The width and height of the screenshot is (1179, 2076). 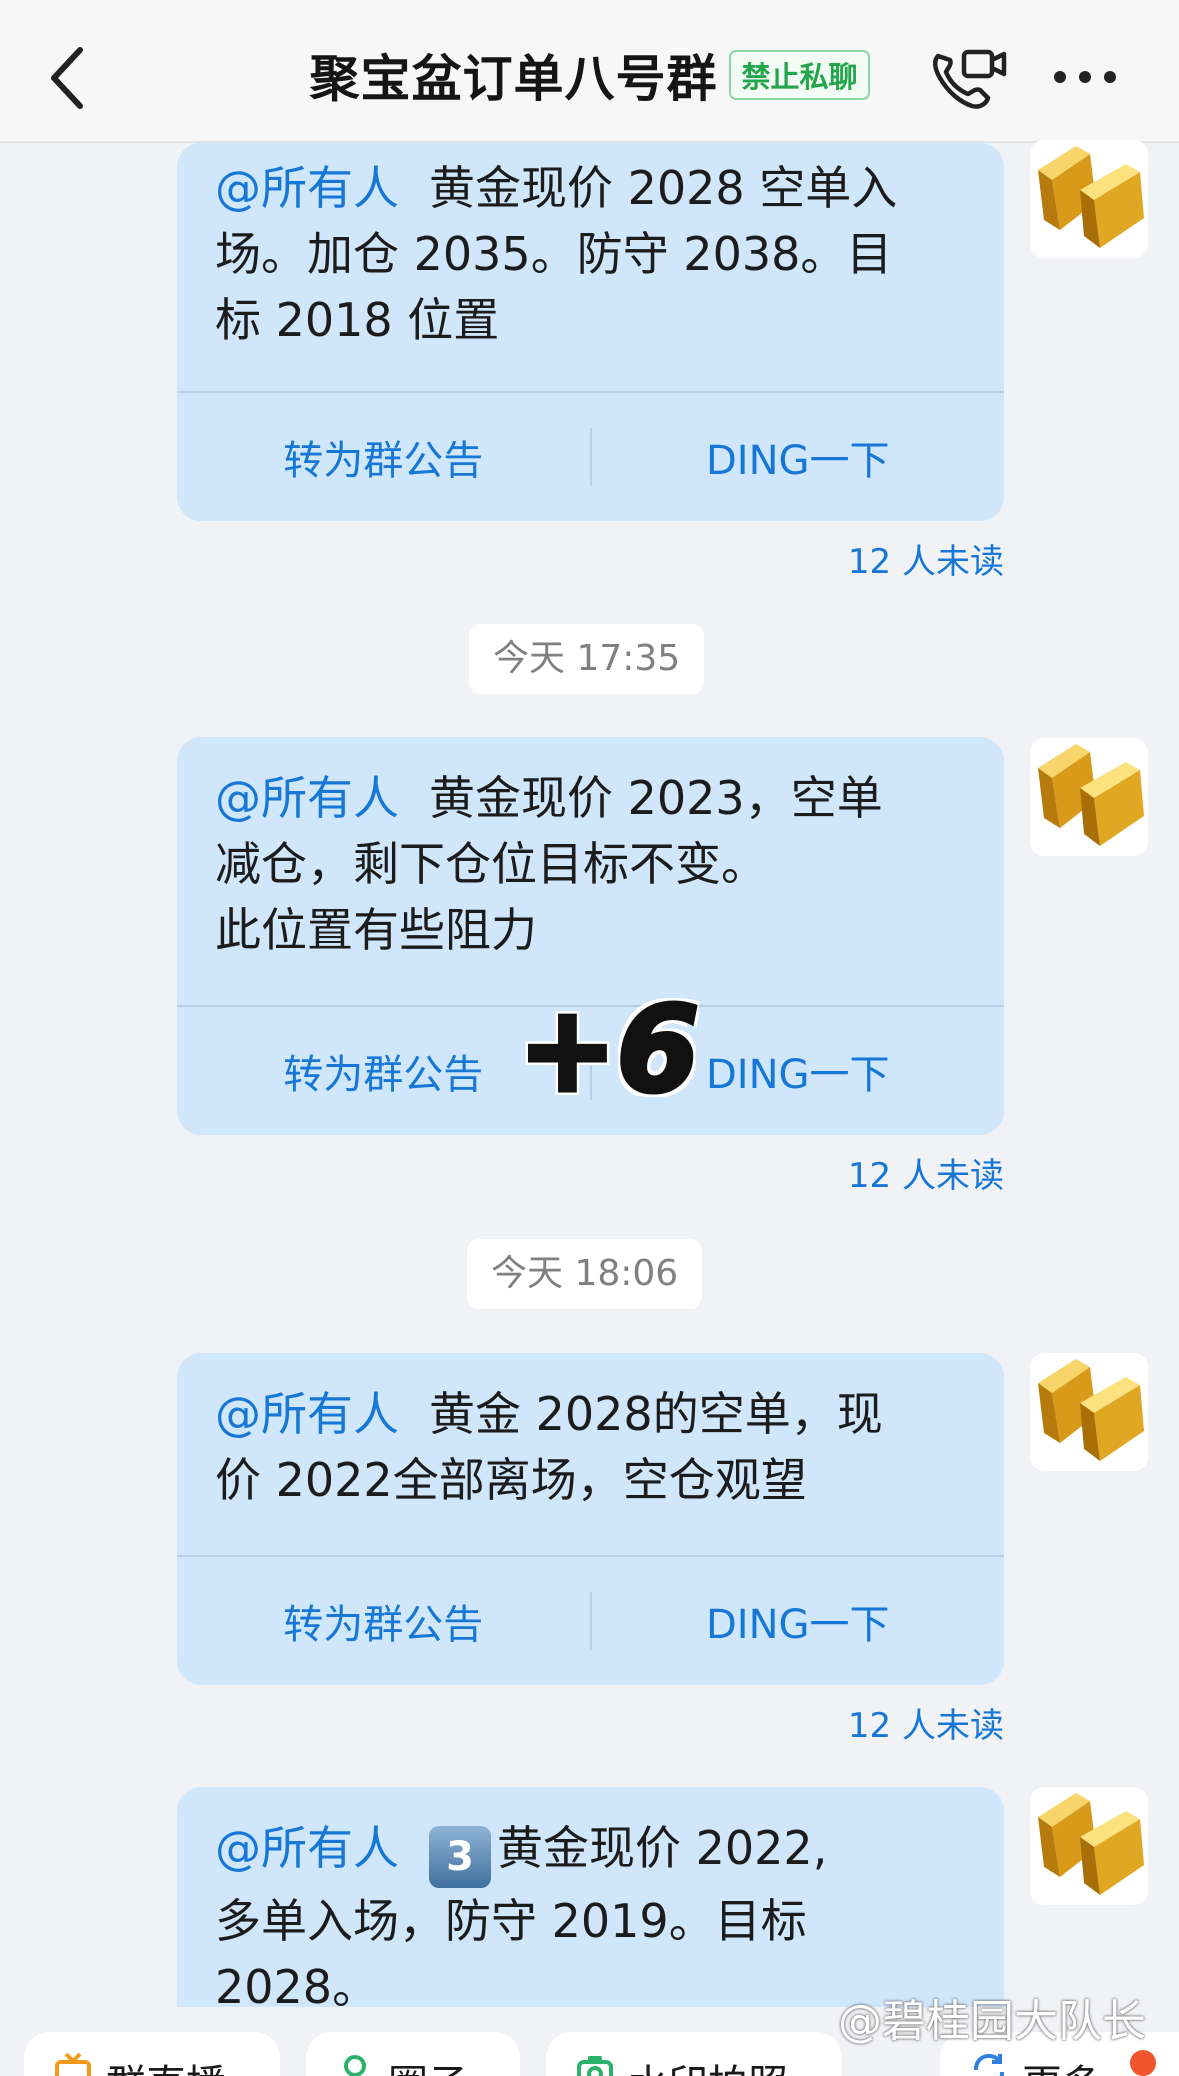 I want to click on chat-header: 聚宝盆订单八号群 禁止私聊, so click(x=589, y=71).